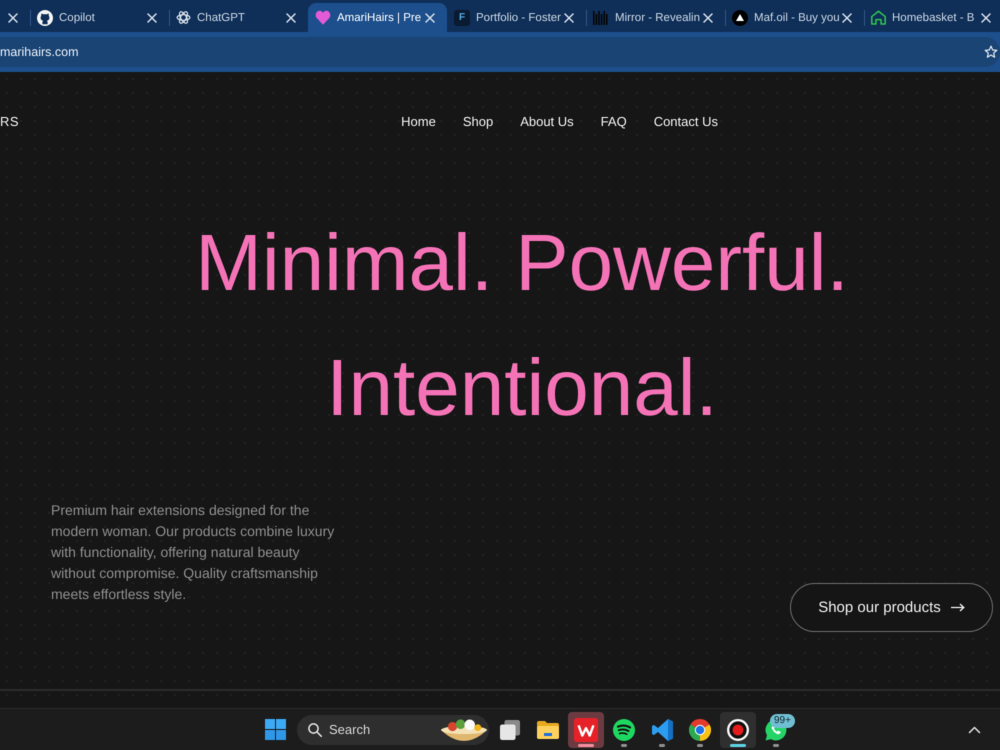 The height and width of the screenshot is (750, 1000). What do you see at coordinates (522, 263) in the screenshot?
I see `headline-text: Minimal. Powerful.` at bounding box center [522, 263].